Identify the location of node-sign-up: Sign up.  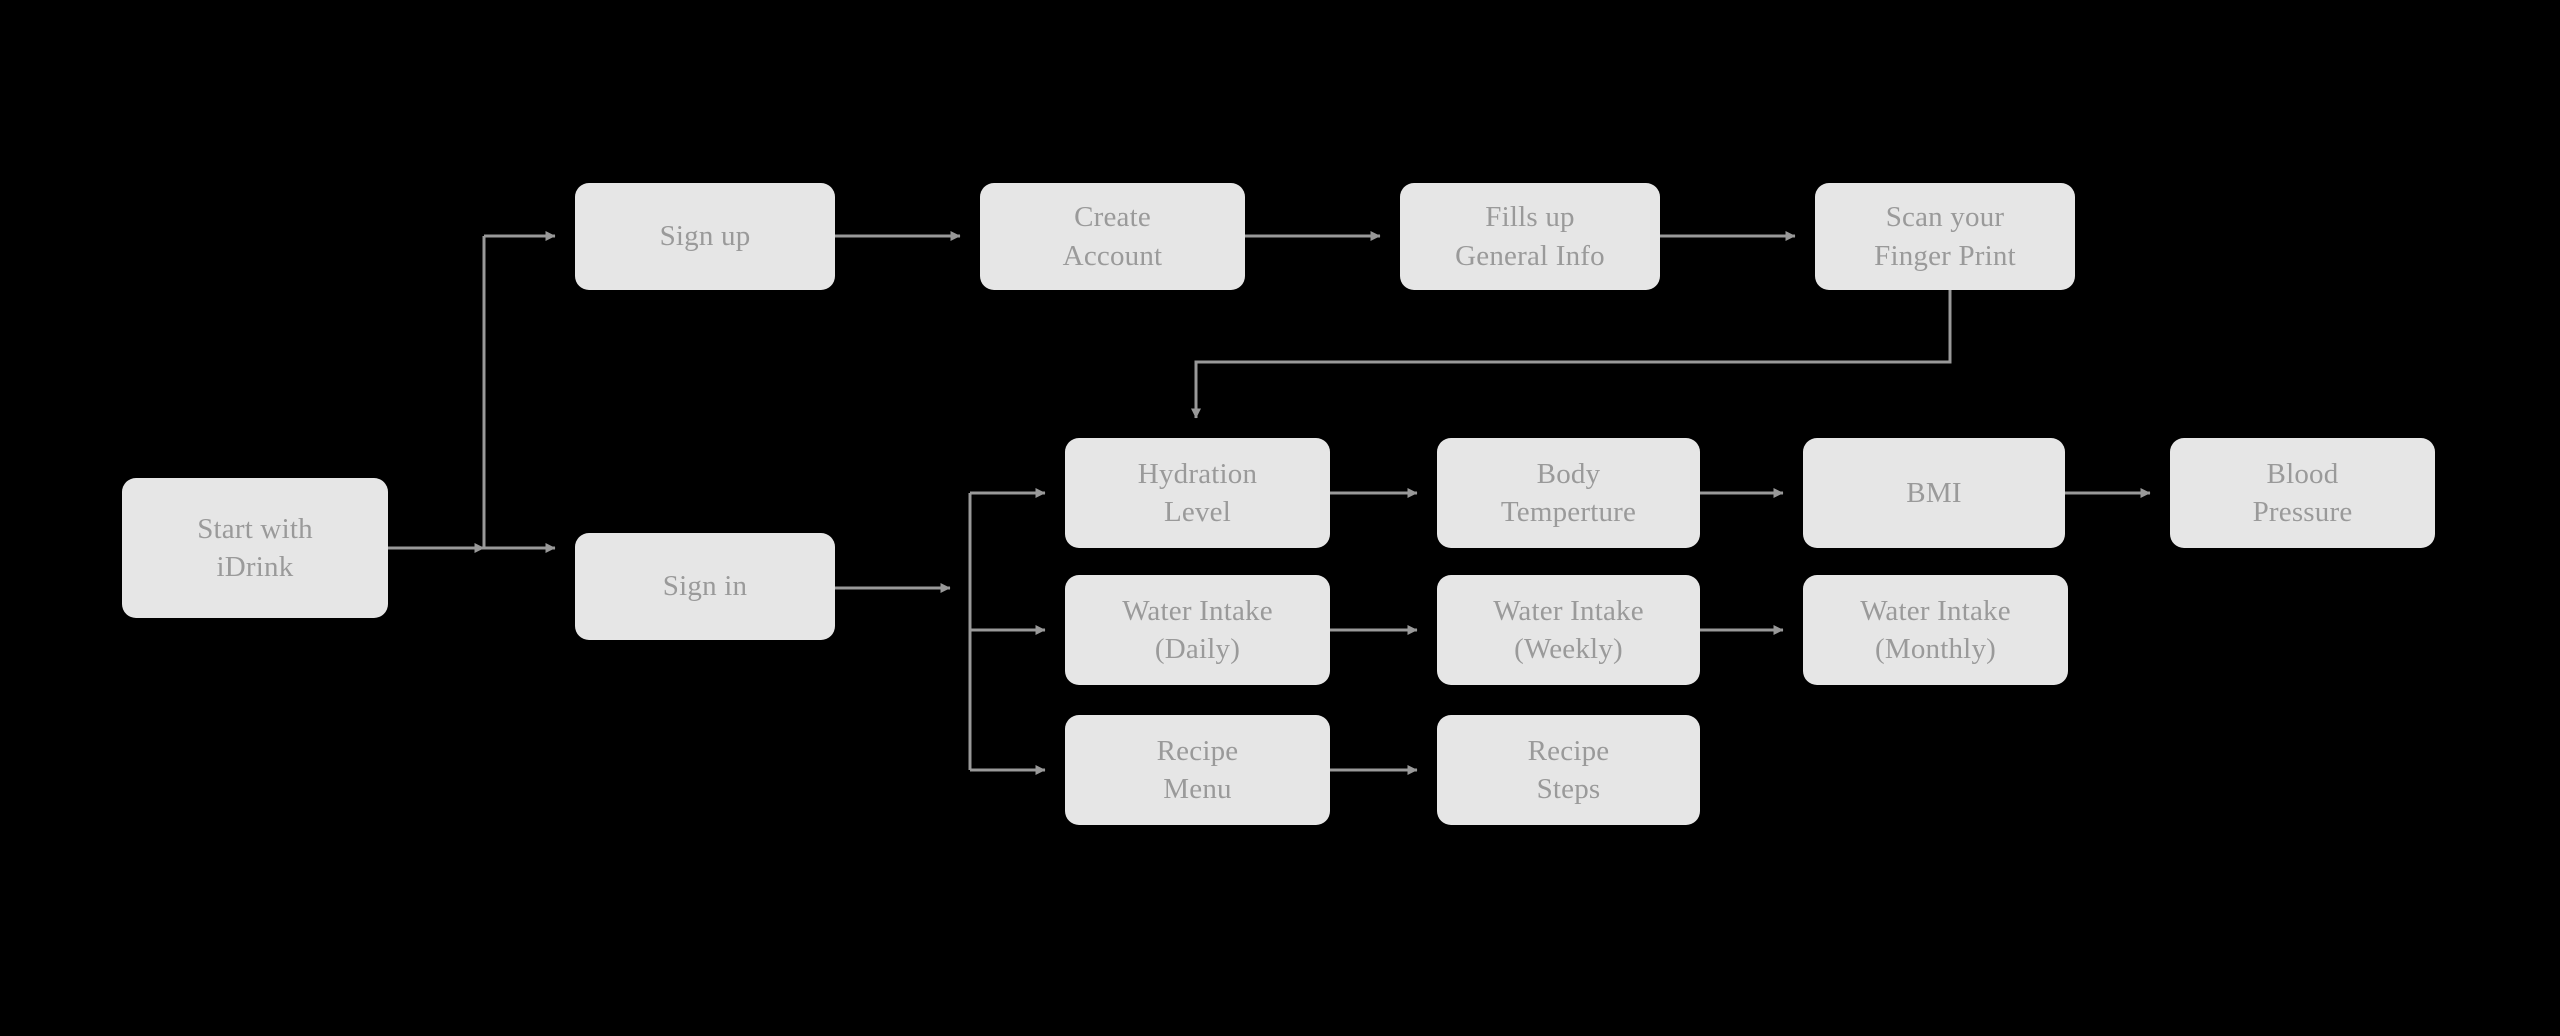
(705, 236).